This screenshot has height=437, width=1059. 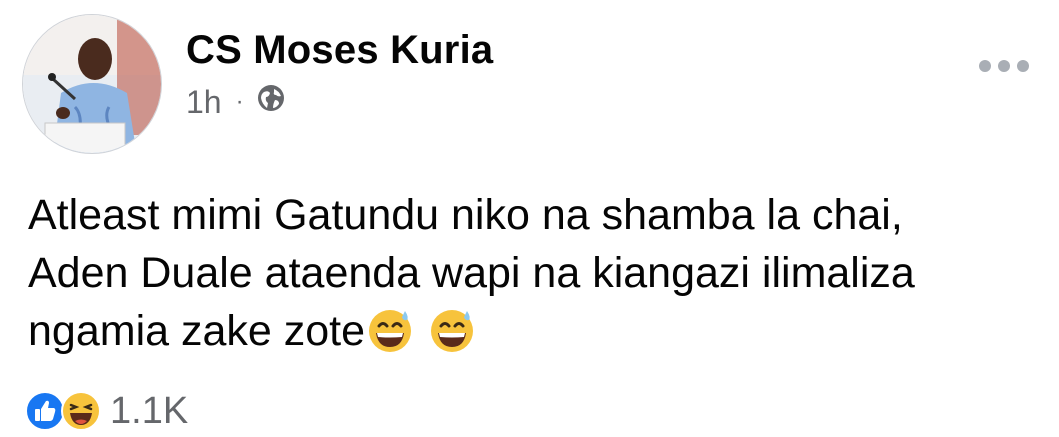 I want to click on reactions-summary: 1.1K, so click(x=106, y=411).